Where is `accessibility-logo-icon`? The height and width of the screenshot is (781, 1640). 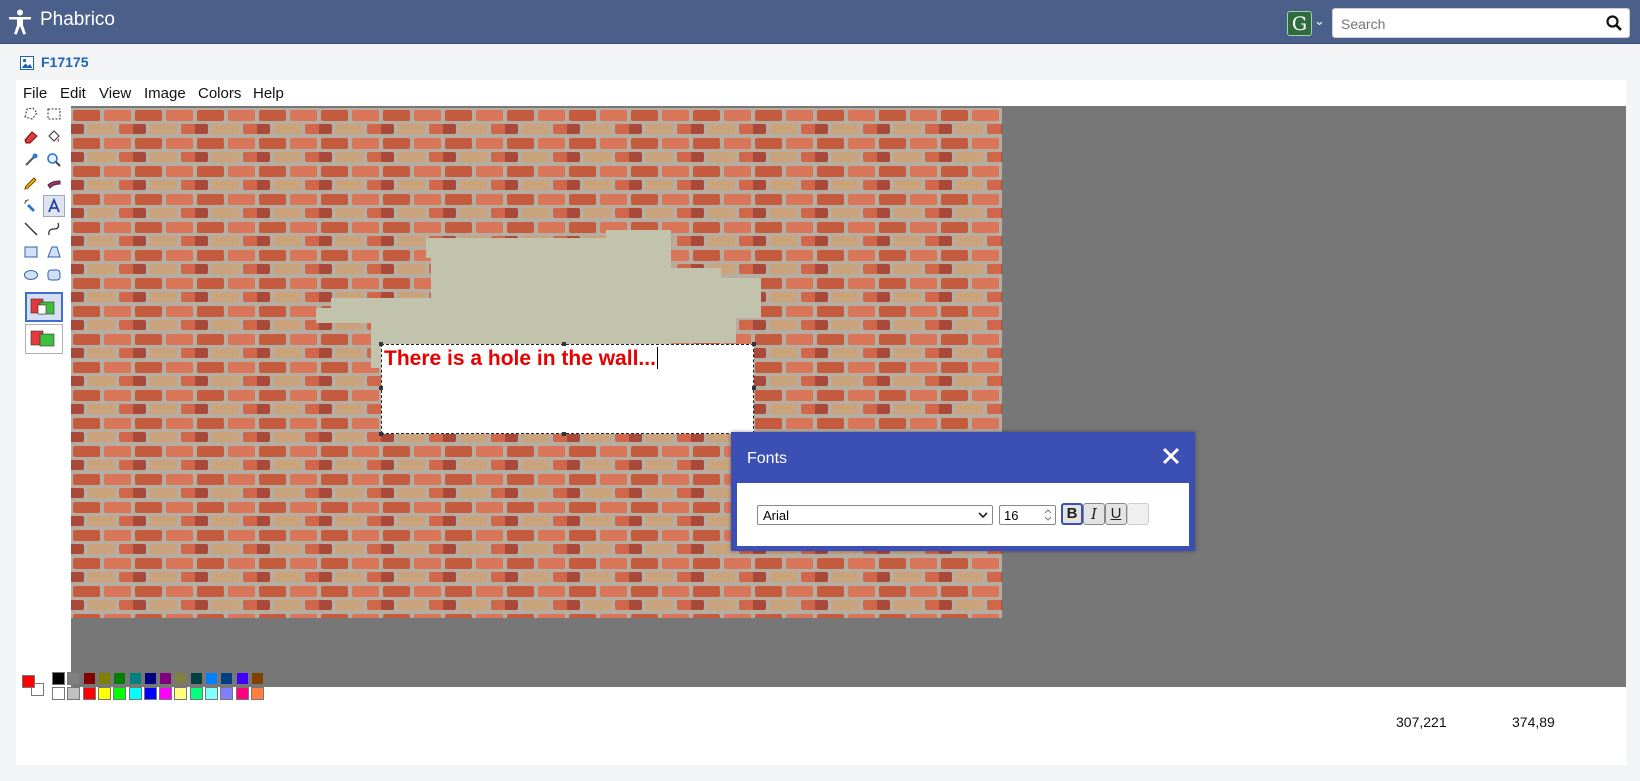 accessibility-logo-icon is located at coordinates (20, 22).